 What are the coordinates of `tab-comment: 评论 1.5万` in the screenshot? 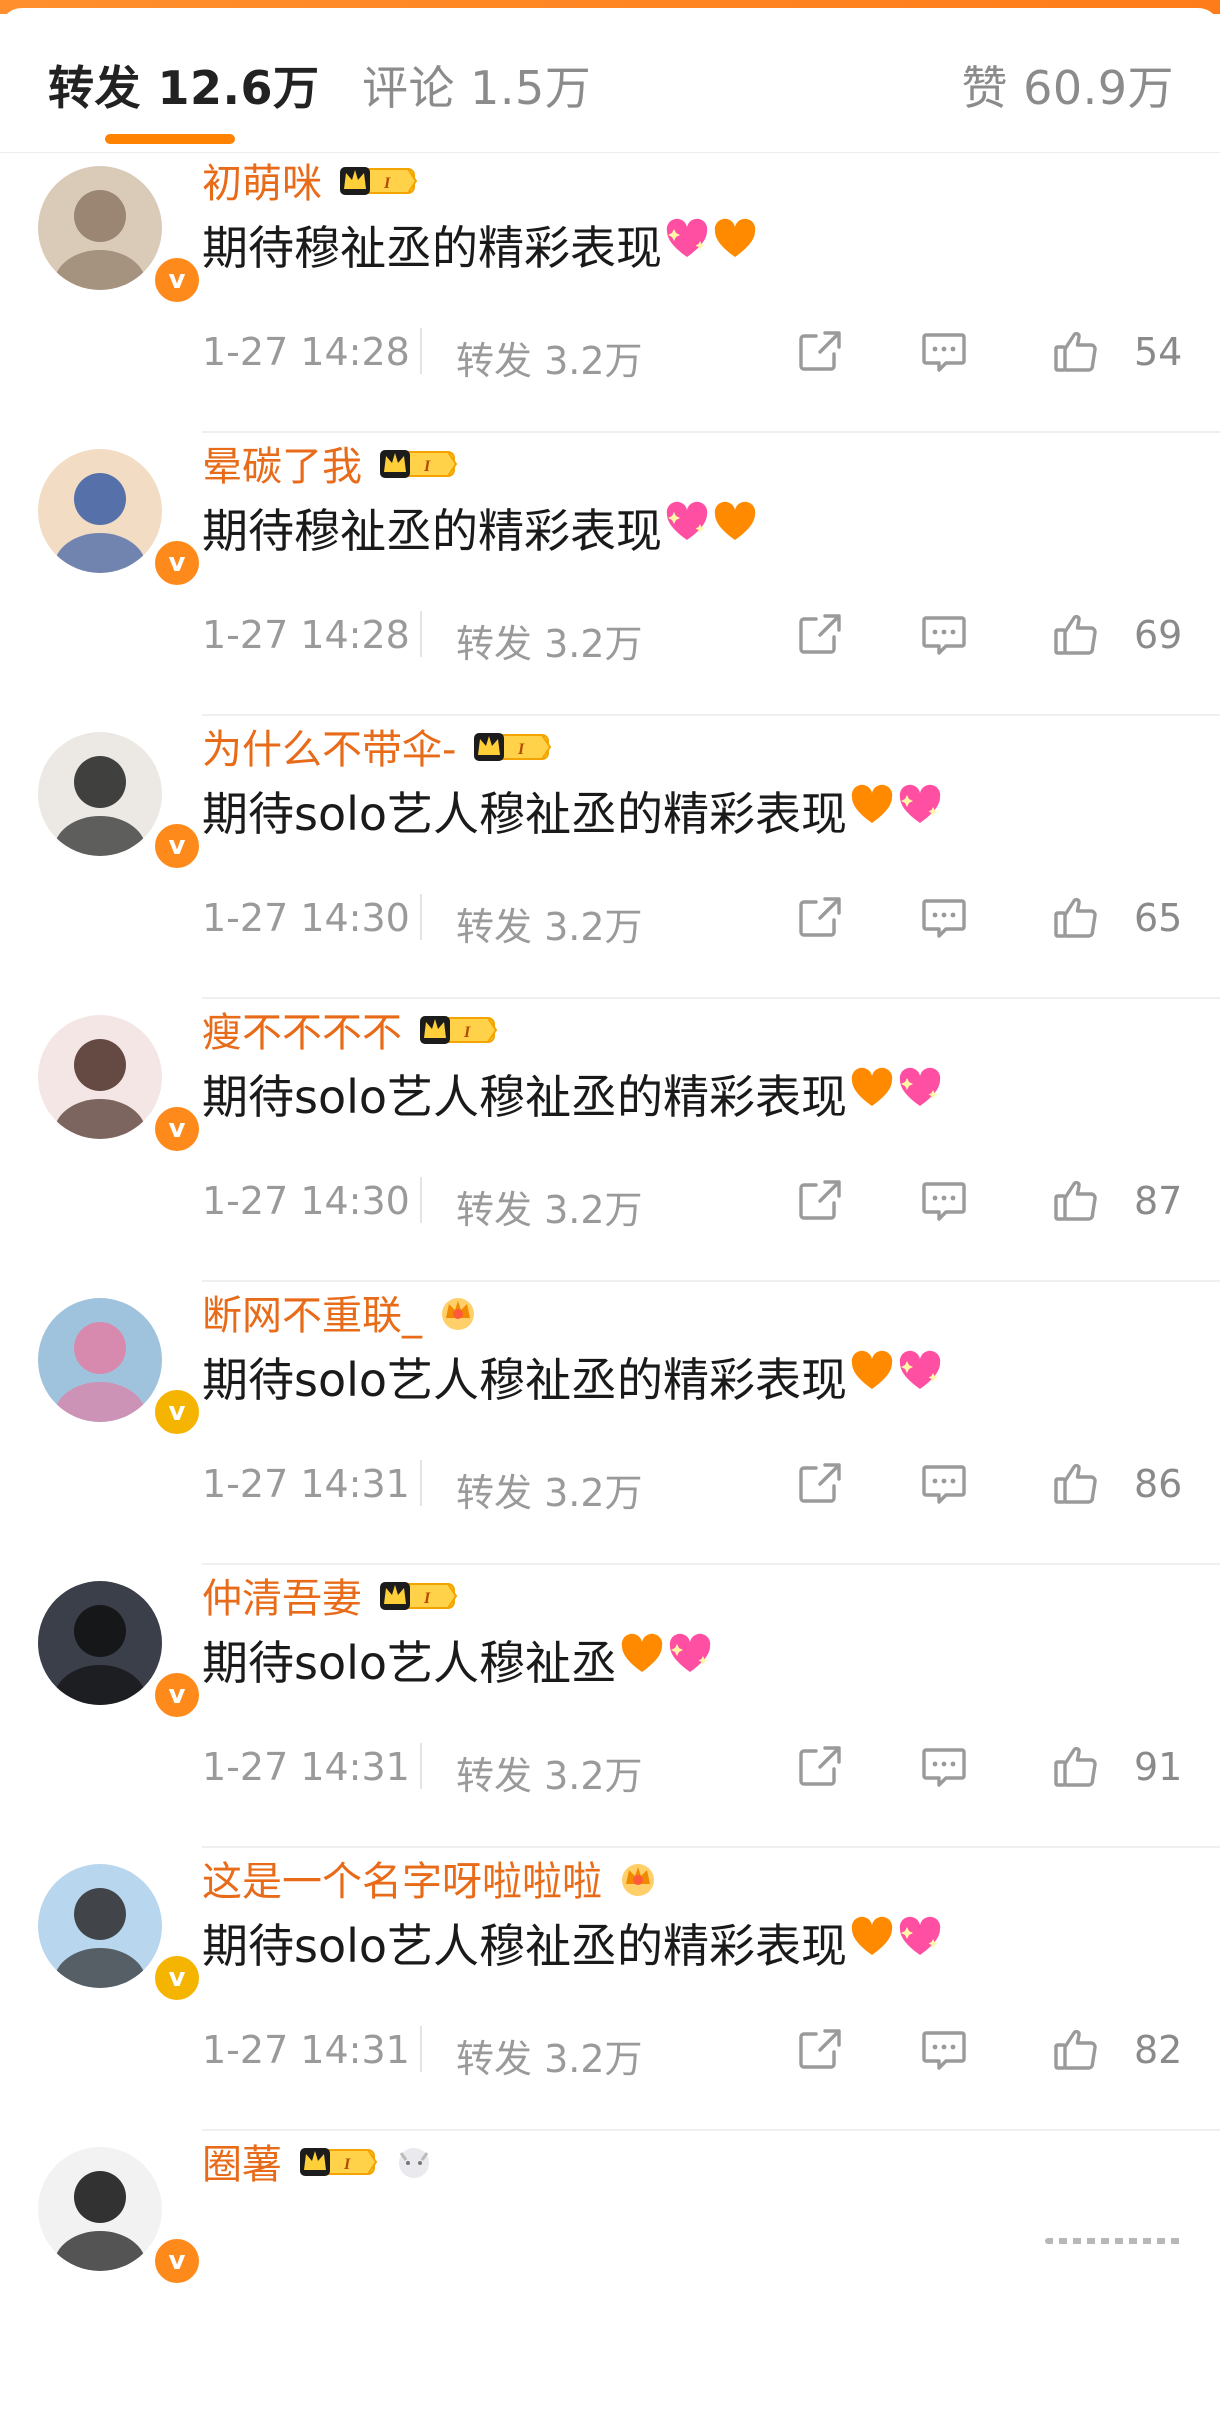 It's located at (476, 85).